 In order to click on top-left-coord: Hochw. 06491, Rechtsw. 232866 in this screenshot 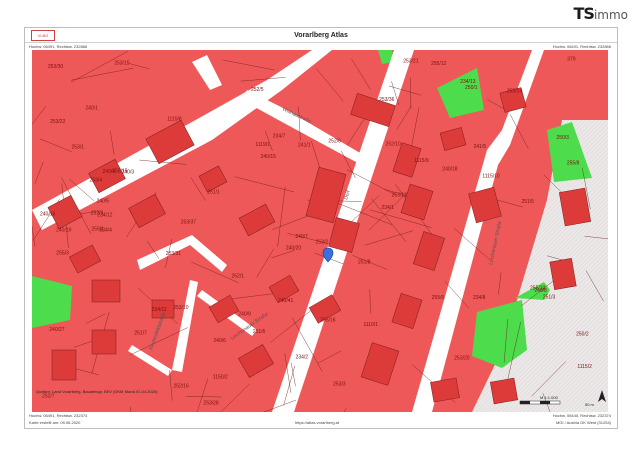, I will do `click(58, 46)`.